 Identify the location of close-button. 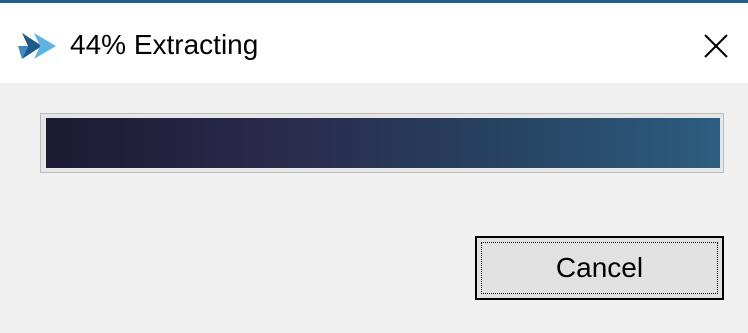
(716, 46).